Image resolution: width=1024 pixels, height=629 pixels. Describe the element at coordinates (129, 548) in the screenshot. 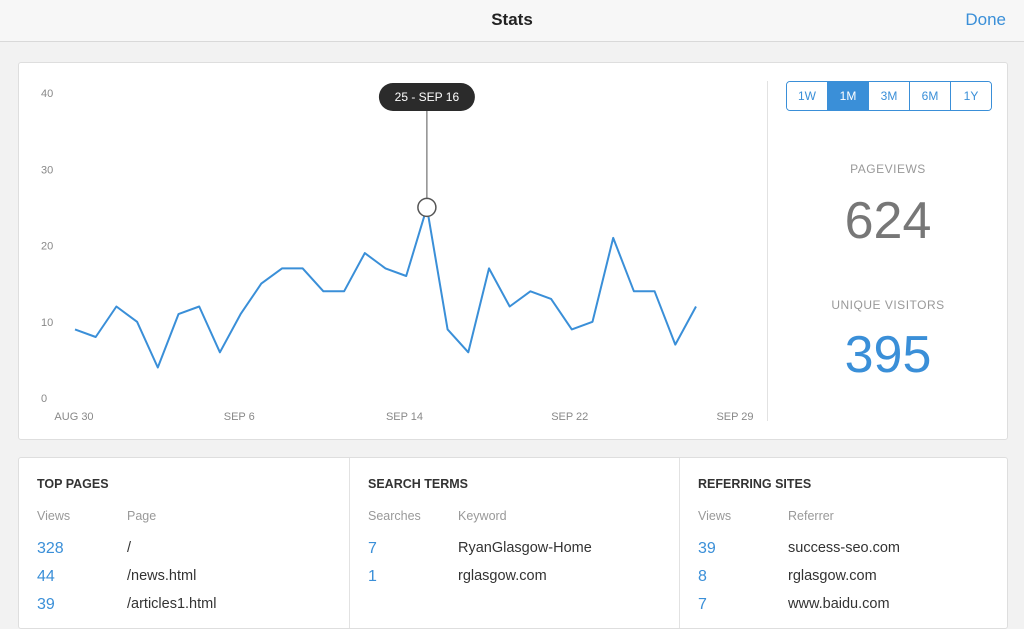

I see `row-label: /` at that location.